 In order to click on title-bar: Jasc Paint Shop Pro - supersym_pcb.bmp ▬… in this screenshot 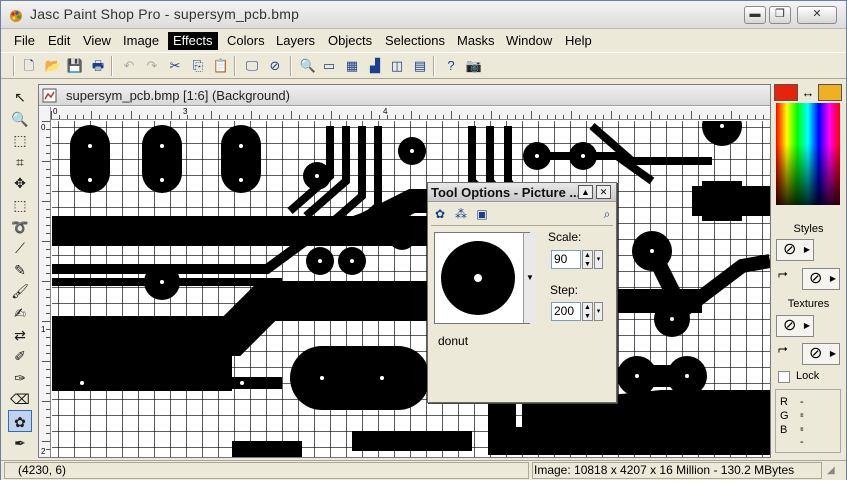, I will do `click(423, 15)`.